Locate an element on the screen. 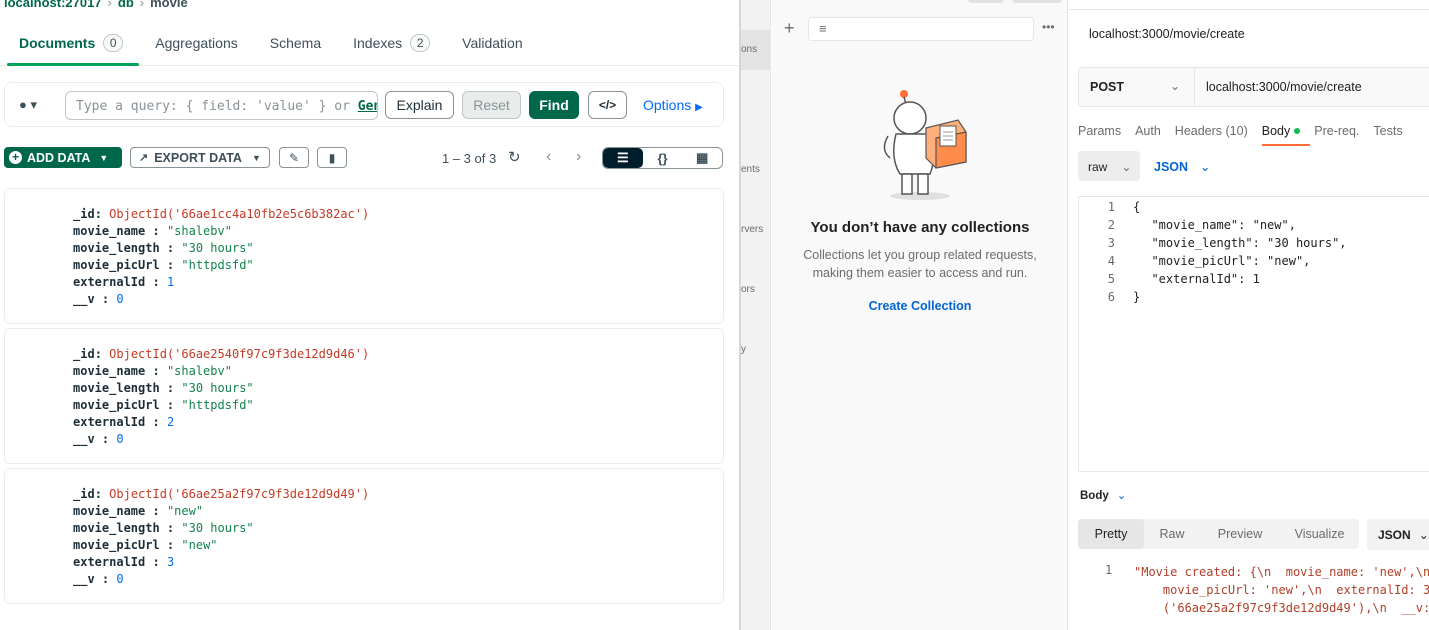  breadcrumb-host: localhost:27017 is located at coordinates (53, 5).